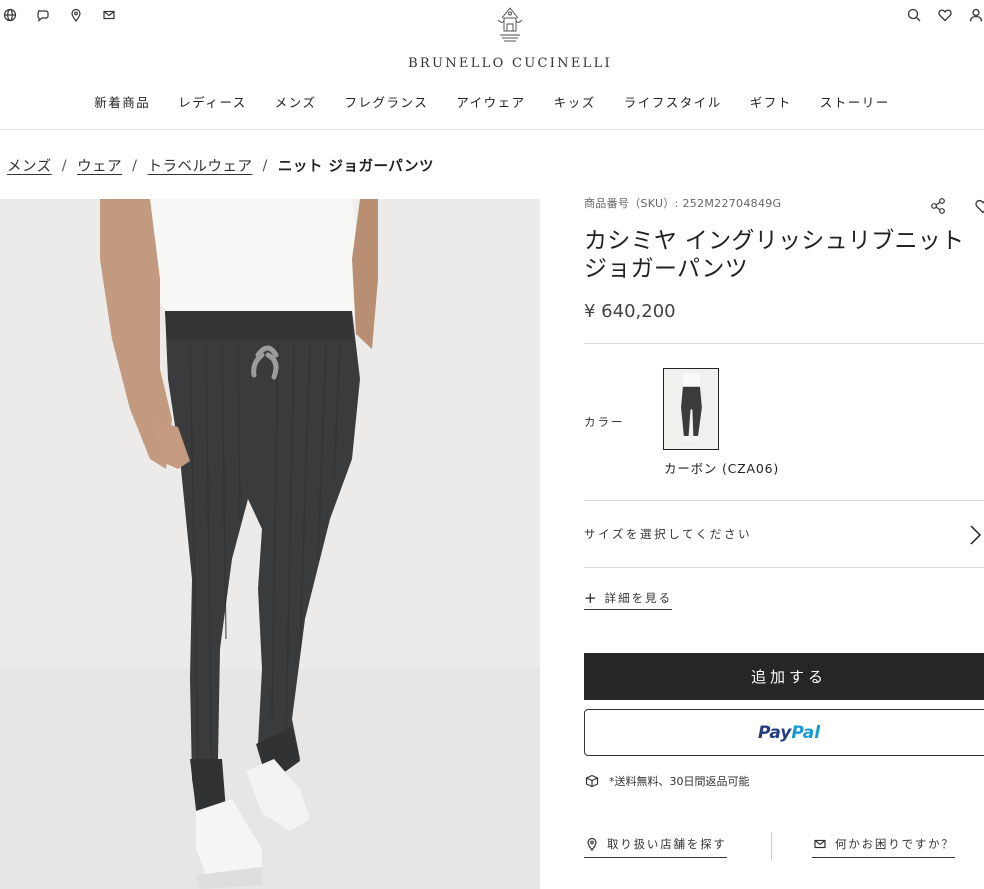 The height and width of the screenshot is (889, 984). I want to click on color-name: カーボン (CZA06), so click(722, 468).